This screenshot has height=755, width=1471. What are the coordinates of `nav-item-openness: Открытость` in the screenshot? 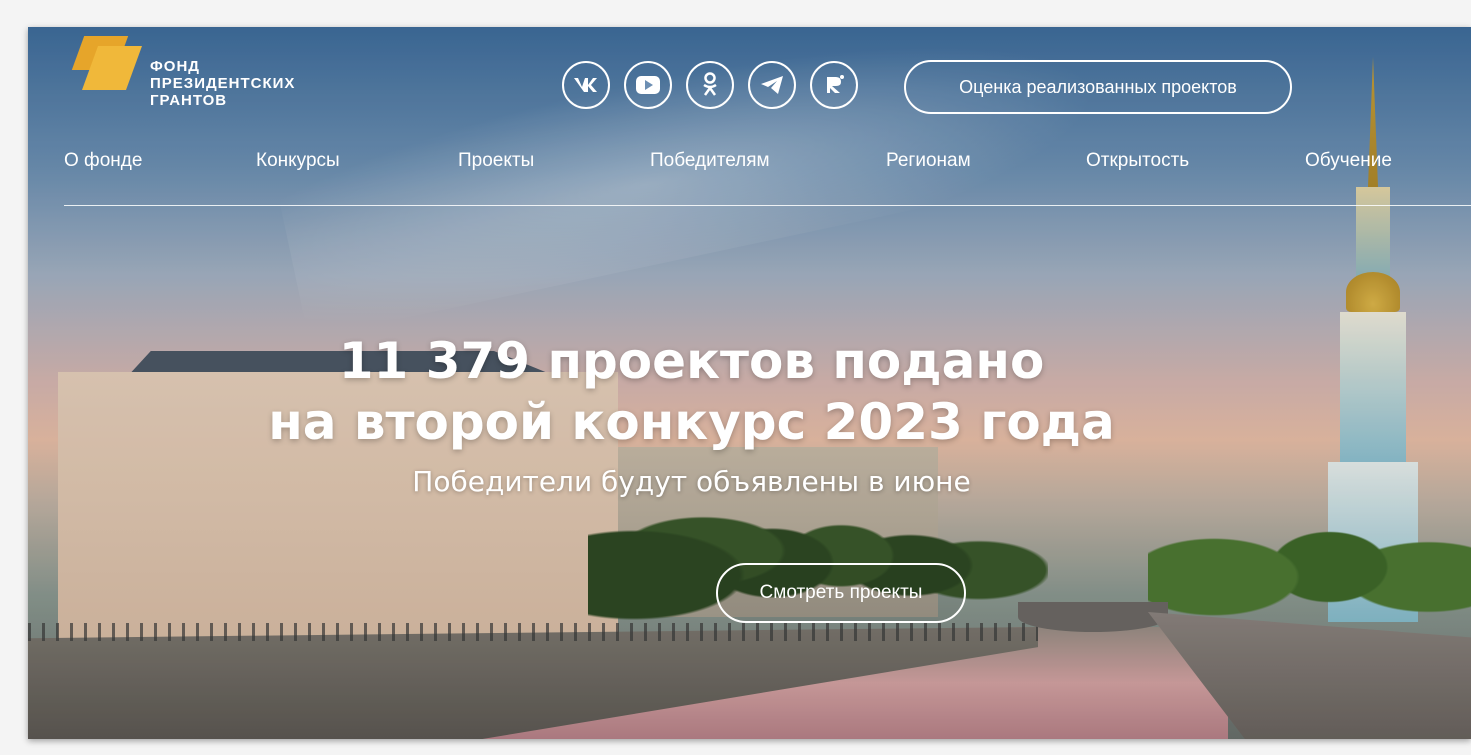 It's located at (1137, 161).